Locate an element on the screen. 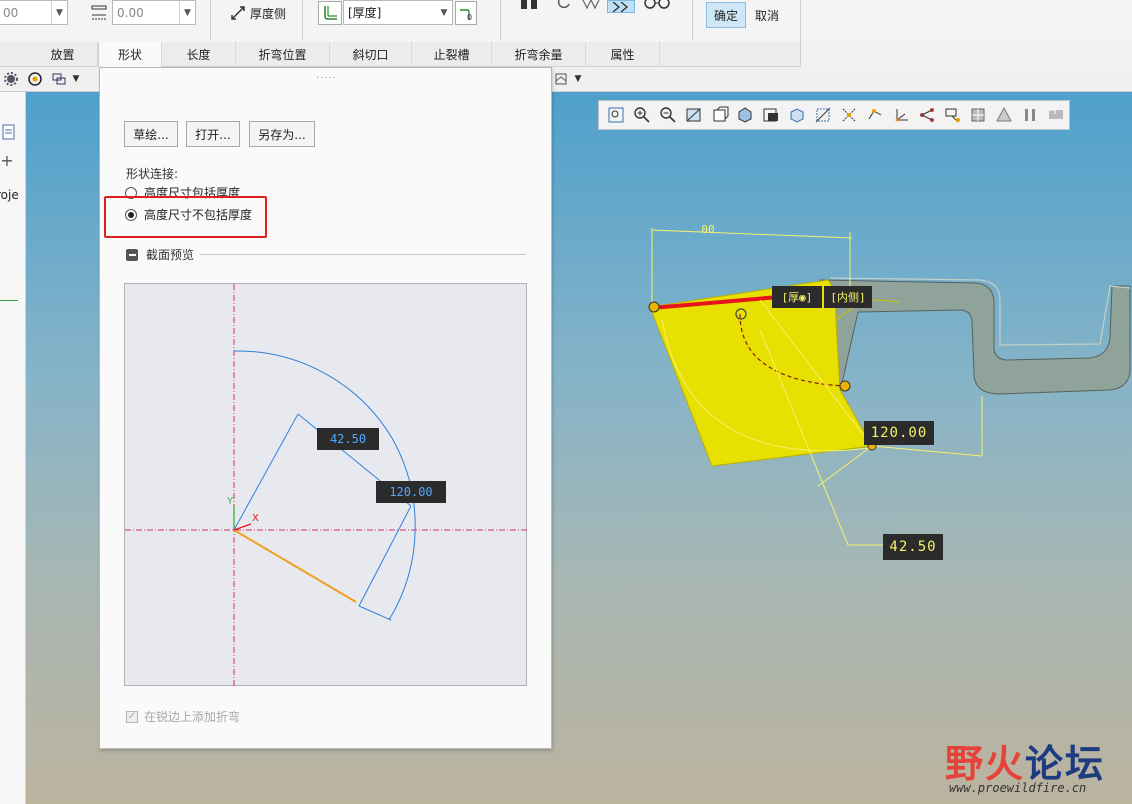 The width and height of the screenshot is (1132, 804). highlight-box is located at coordinates (185, 217).